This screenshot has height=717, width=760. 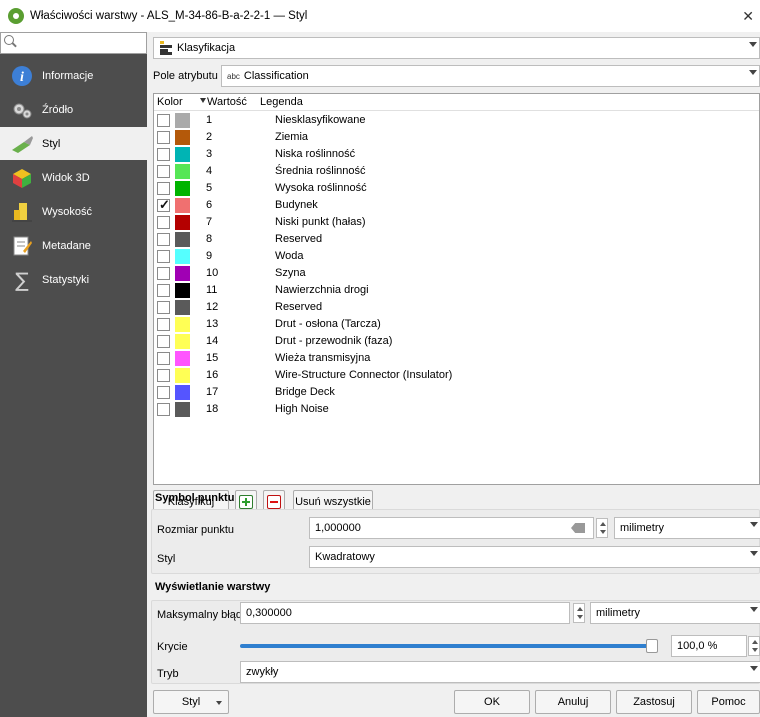 I want to click on row-legend: Budynek, so click(x=296, y=205).